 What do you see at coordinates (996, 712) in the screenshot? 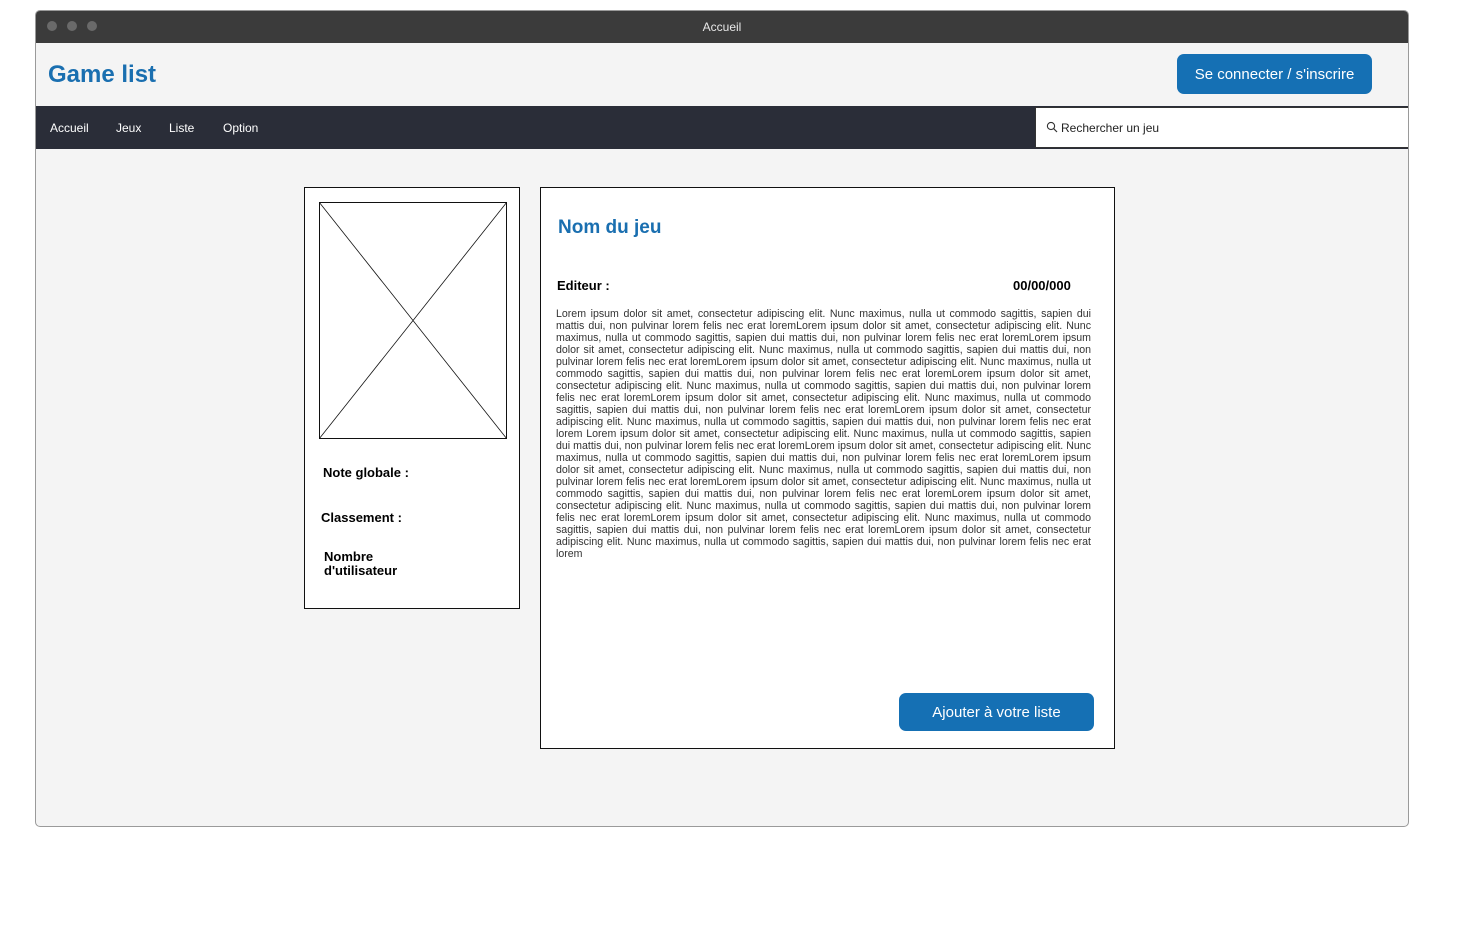
I see `add-to-list-button: Ajouter à votre liste` at bounding box center [996, 712].